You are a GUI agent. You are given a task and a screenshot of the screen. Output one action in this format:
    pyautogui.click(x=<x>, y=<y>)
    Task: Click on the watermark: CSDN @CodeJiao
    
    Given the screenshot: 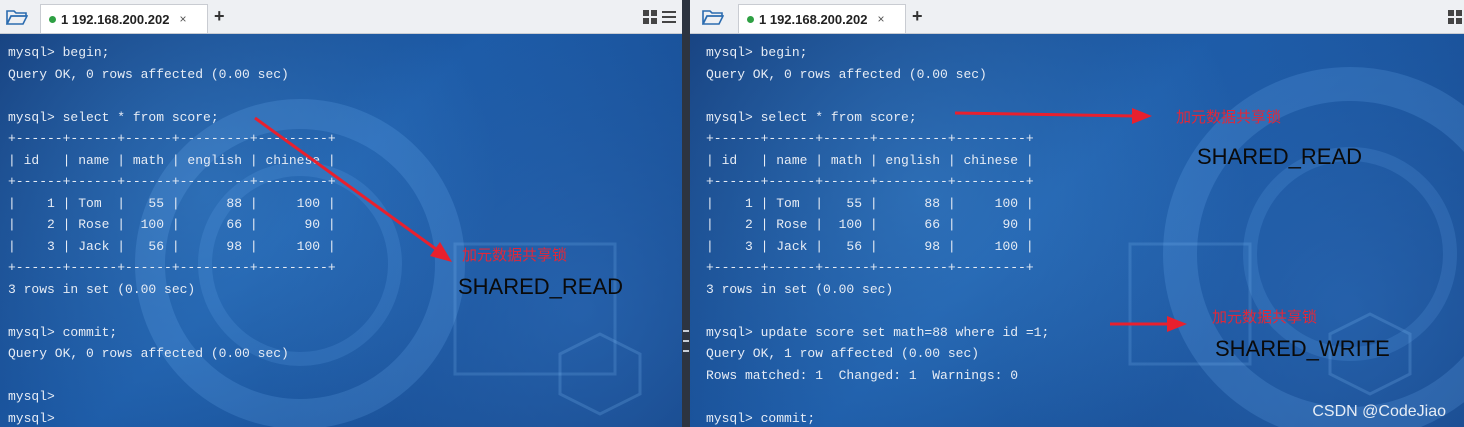 What is the action you would take?
    pyautogui.click(x=1379, y=411)
    